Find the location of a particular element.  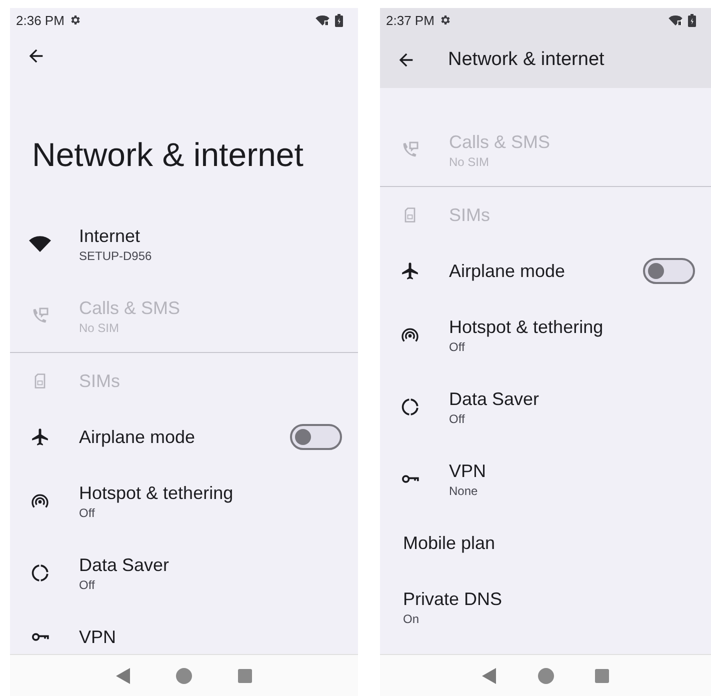

settings-item: Mobile plan is located at coordinates (545, 543).